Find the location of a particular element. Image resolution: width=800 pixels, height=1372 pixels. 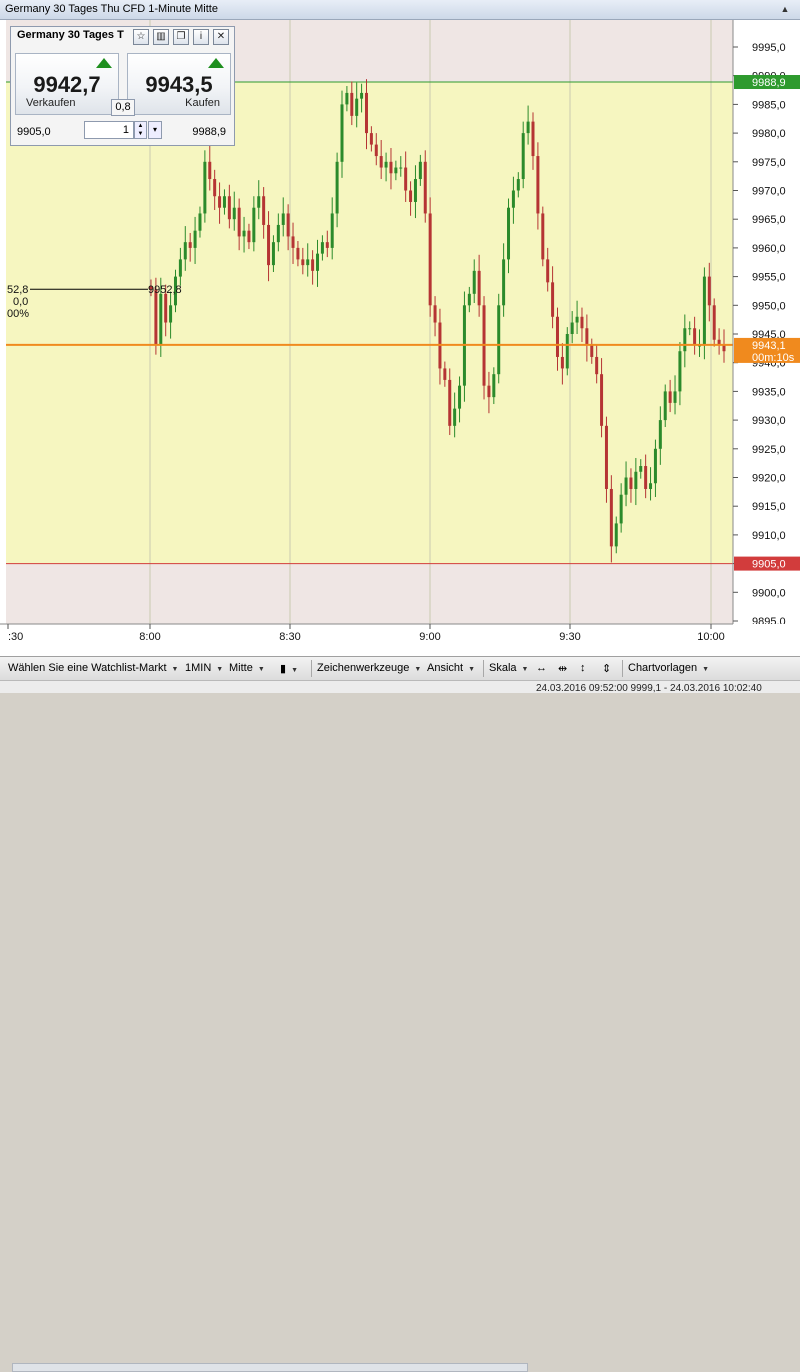

quantity-input: 1 is located at coordinates (109, 130).